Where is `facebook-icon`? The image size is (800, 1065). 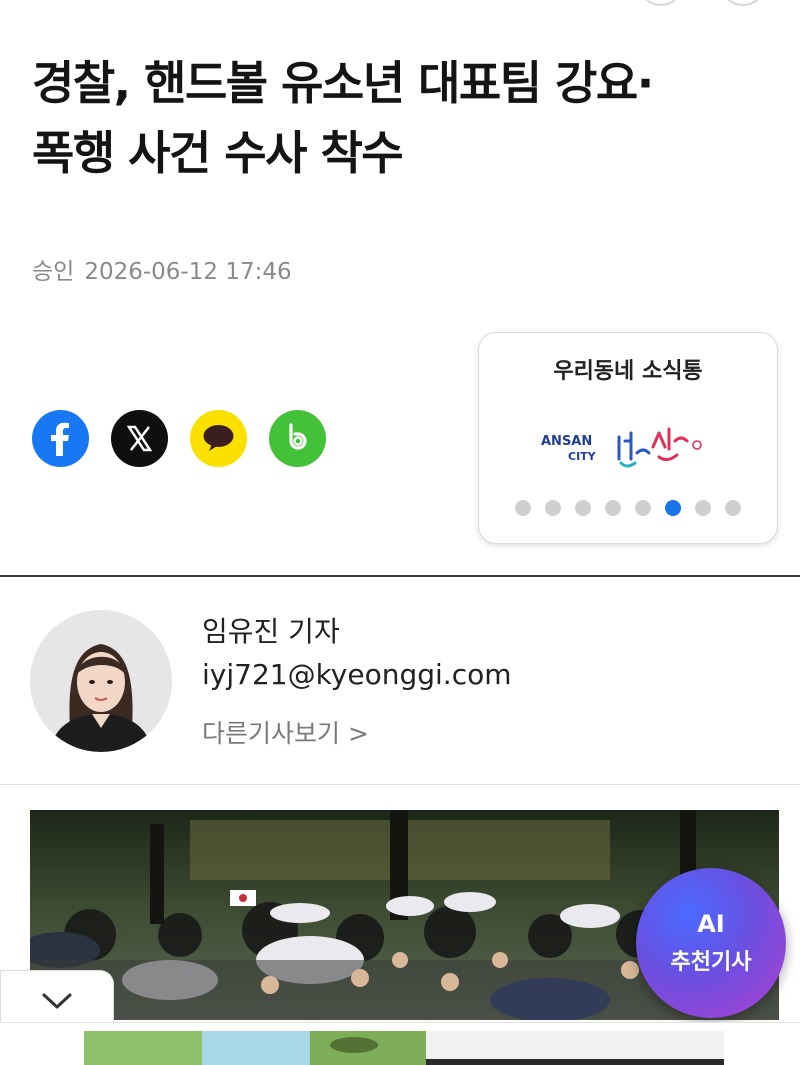 facebook-icon is located at coordinates (60, 439).